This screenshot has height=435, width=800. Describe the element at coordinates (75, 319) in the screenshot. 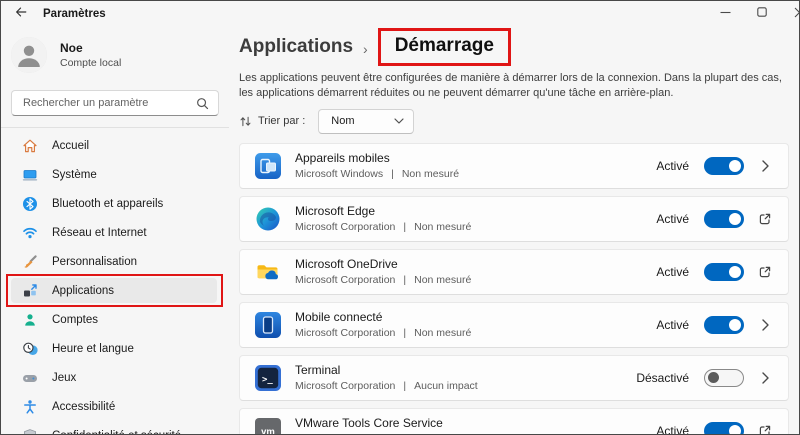

I see `sidebar-item-label: Comptes` at that location.